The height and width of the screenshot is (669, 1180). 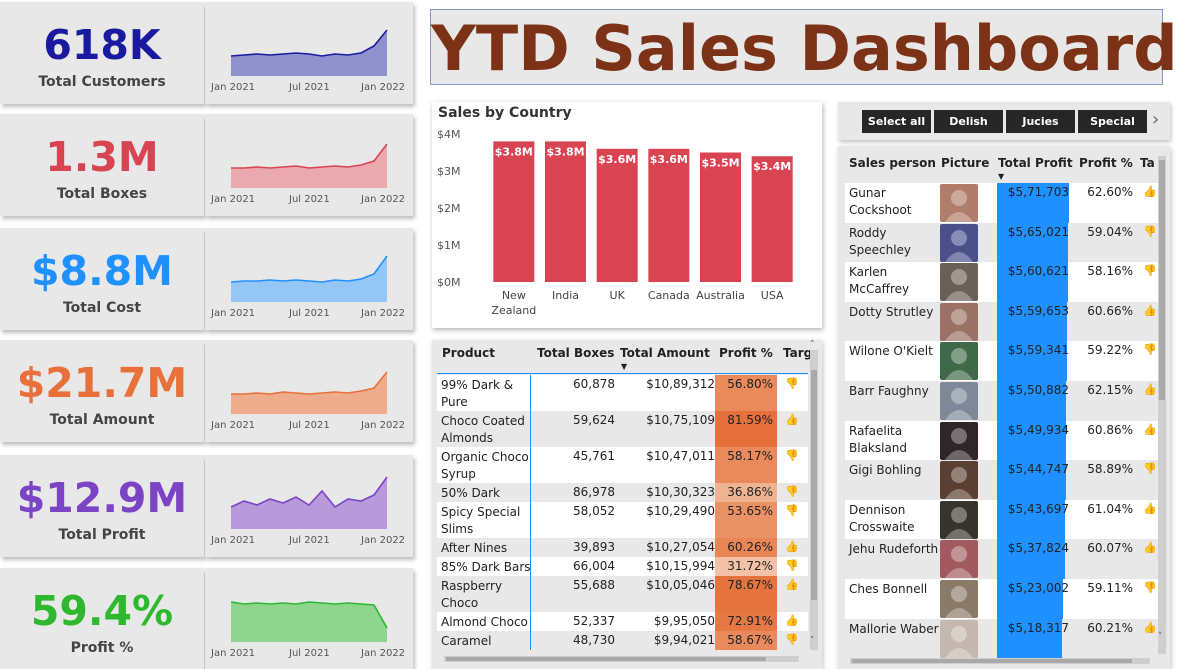 What do you see at coordinates (1004, 203) in the screenshot?
I see `table-row: Gunar Cockshoot $5,71,703 62.60% 👍` at bounding box center [1004, 203].